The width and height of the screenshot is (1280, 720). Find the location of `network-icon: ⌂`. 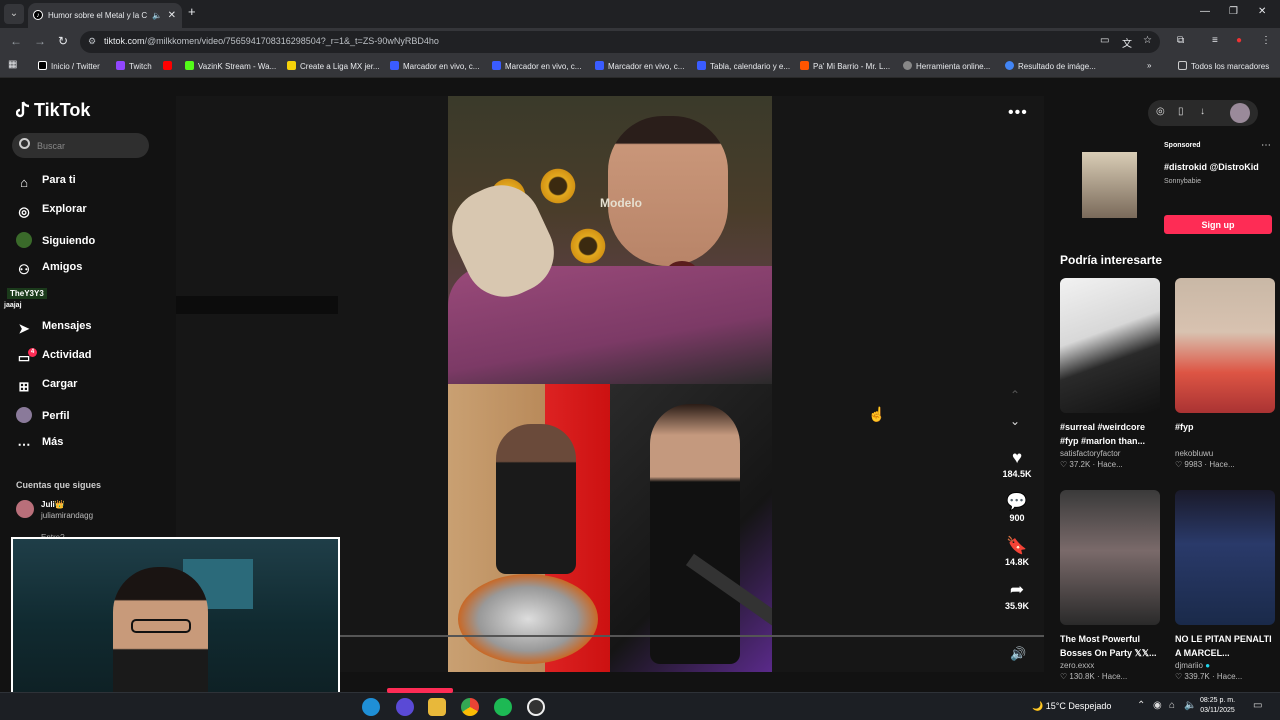

network-icon: ⌂ is located at coordinates (1172, 705).